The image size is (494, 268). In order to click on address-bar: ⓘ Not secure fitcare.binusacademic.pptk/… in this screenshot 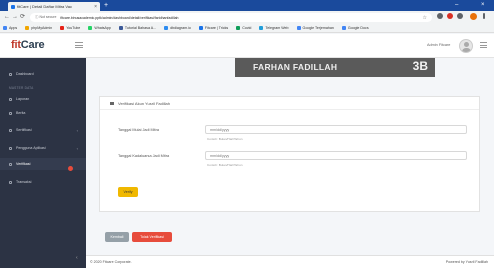, I will do `click(231, 17)`.